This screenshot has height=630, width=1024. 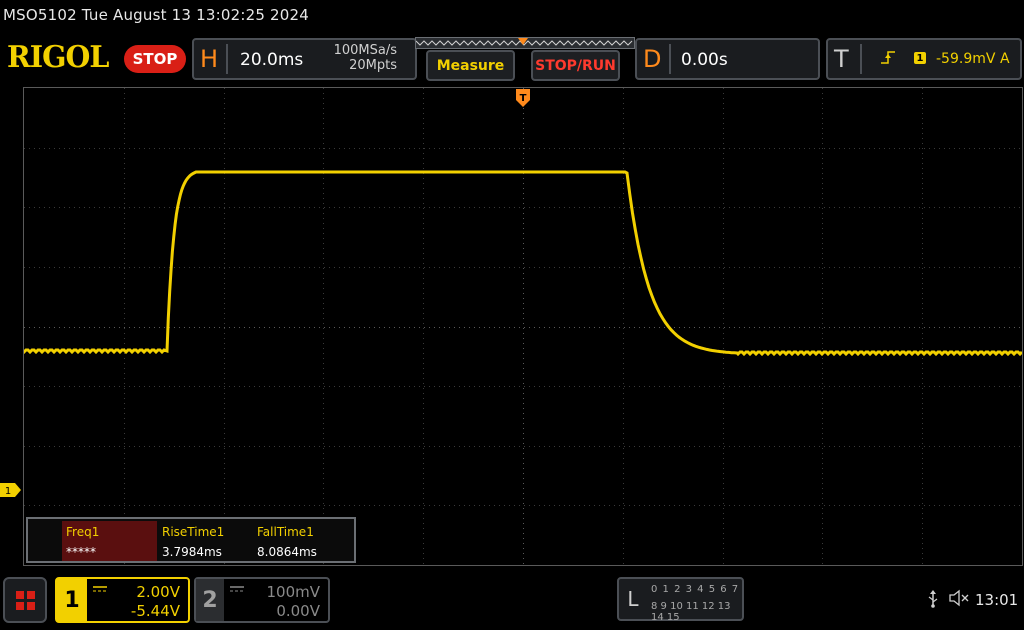 I want to click on model-datetime: MSO5102 Tue August 13 13:02:25 2024, so click(x=156, y=15).